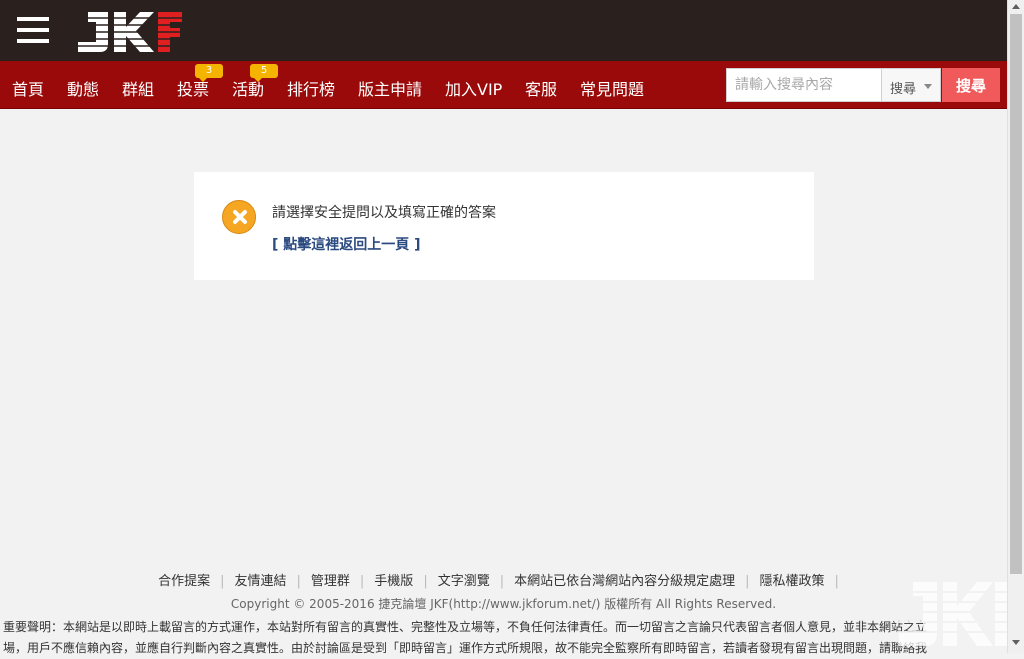 This screenshot has height=659, width=1024. I want to click on nav-item-support: 客服, so click(541, 88).